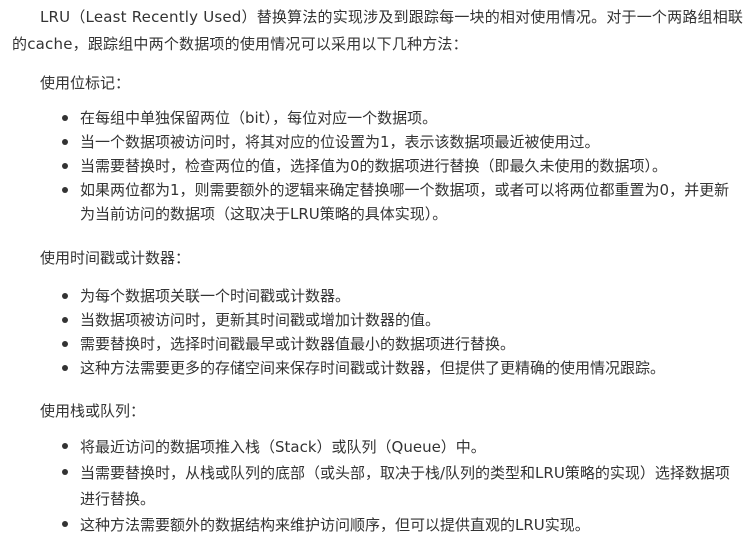 This screenshot has width=749, height=538. I want to click on list-item: 为每个数据项关联一个时间戳或计数器。, so click(402, 296).